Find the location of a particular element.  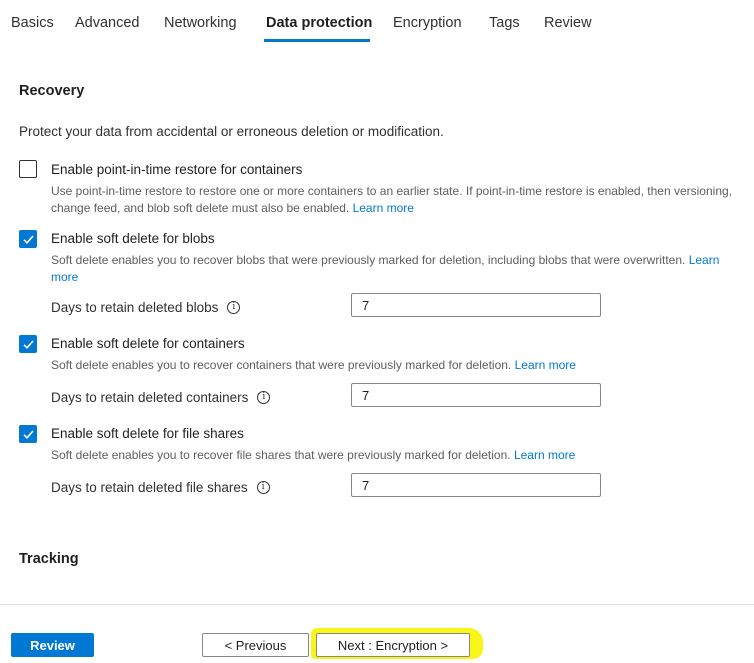

review-button: Review is located at coordinates (52, 645).